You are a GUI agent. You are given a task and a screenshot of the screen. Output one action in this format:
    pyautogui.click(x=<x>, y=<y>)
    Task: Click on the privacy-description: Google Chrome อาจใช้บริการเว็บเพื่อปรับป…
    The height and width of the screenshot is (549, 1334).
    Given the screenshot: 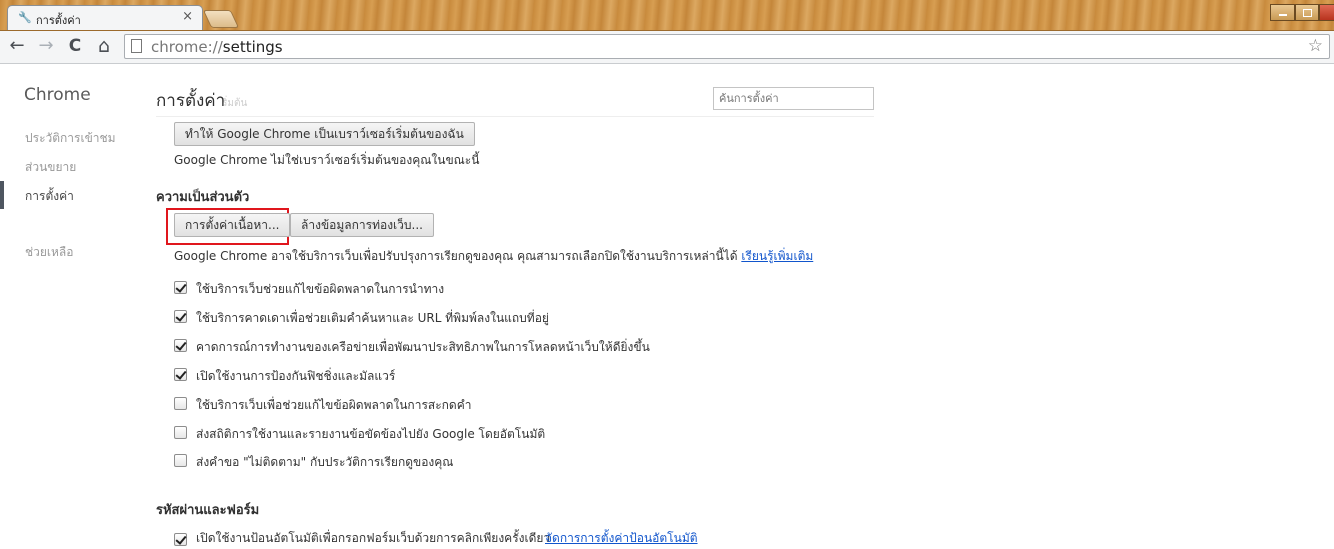 What is the action you would take?
    pyautogui.click(x=494, y=256)
    